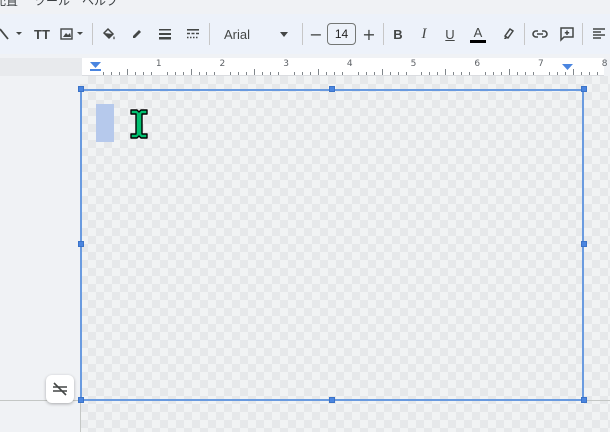 Image resolution: width=610 pixels, height=432 pixels. What do you see at coordinates (81, 89) in the screenshot?
I see `resize-handle-top-left` at bounding box center [81, 89].